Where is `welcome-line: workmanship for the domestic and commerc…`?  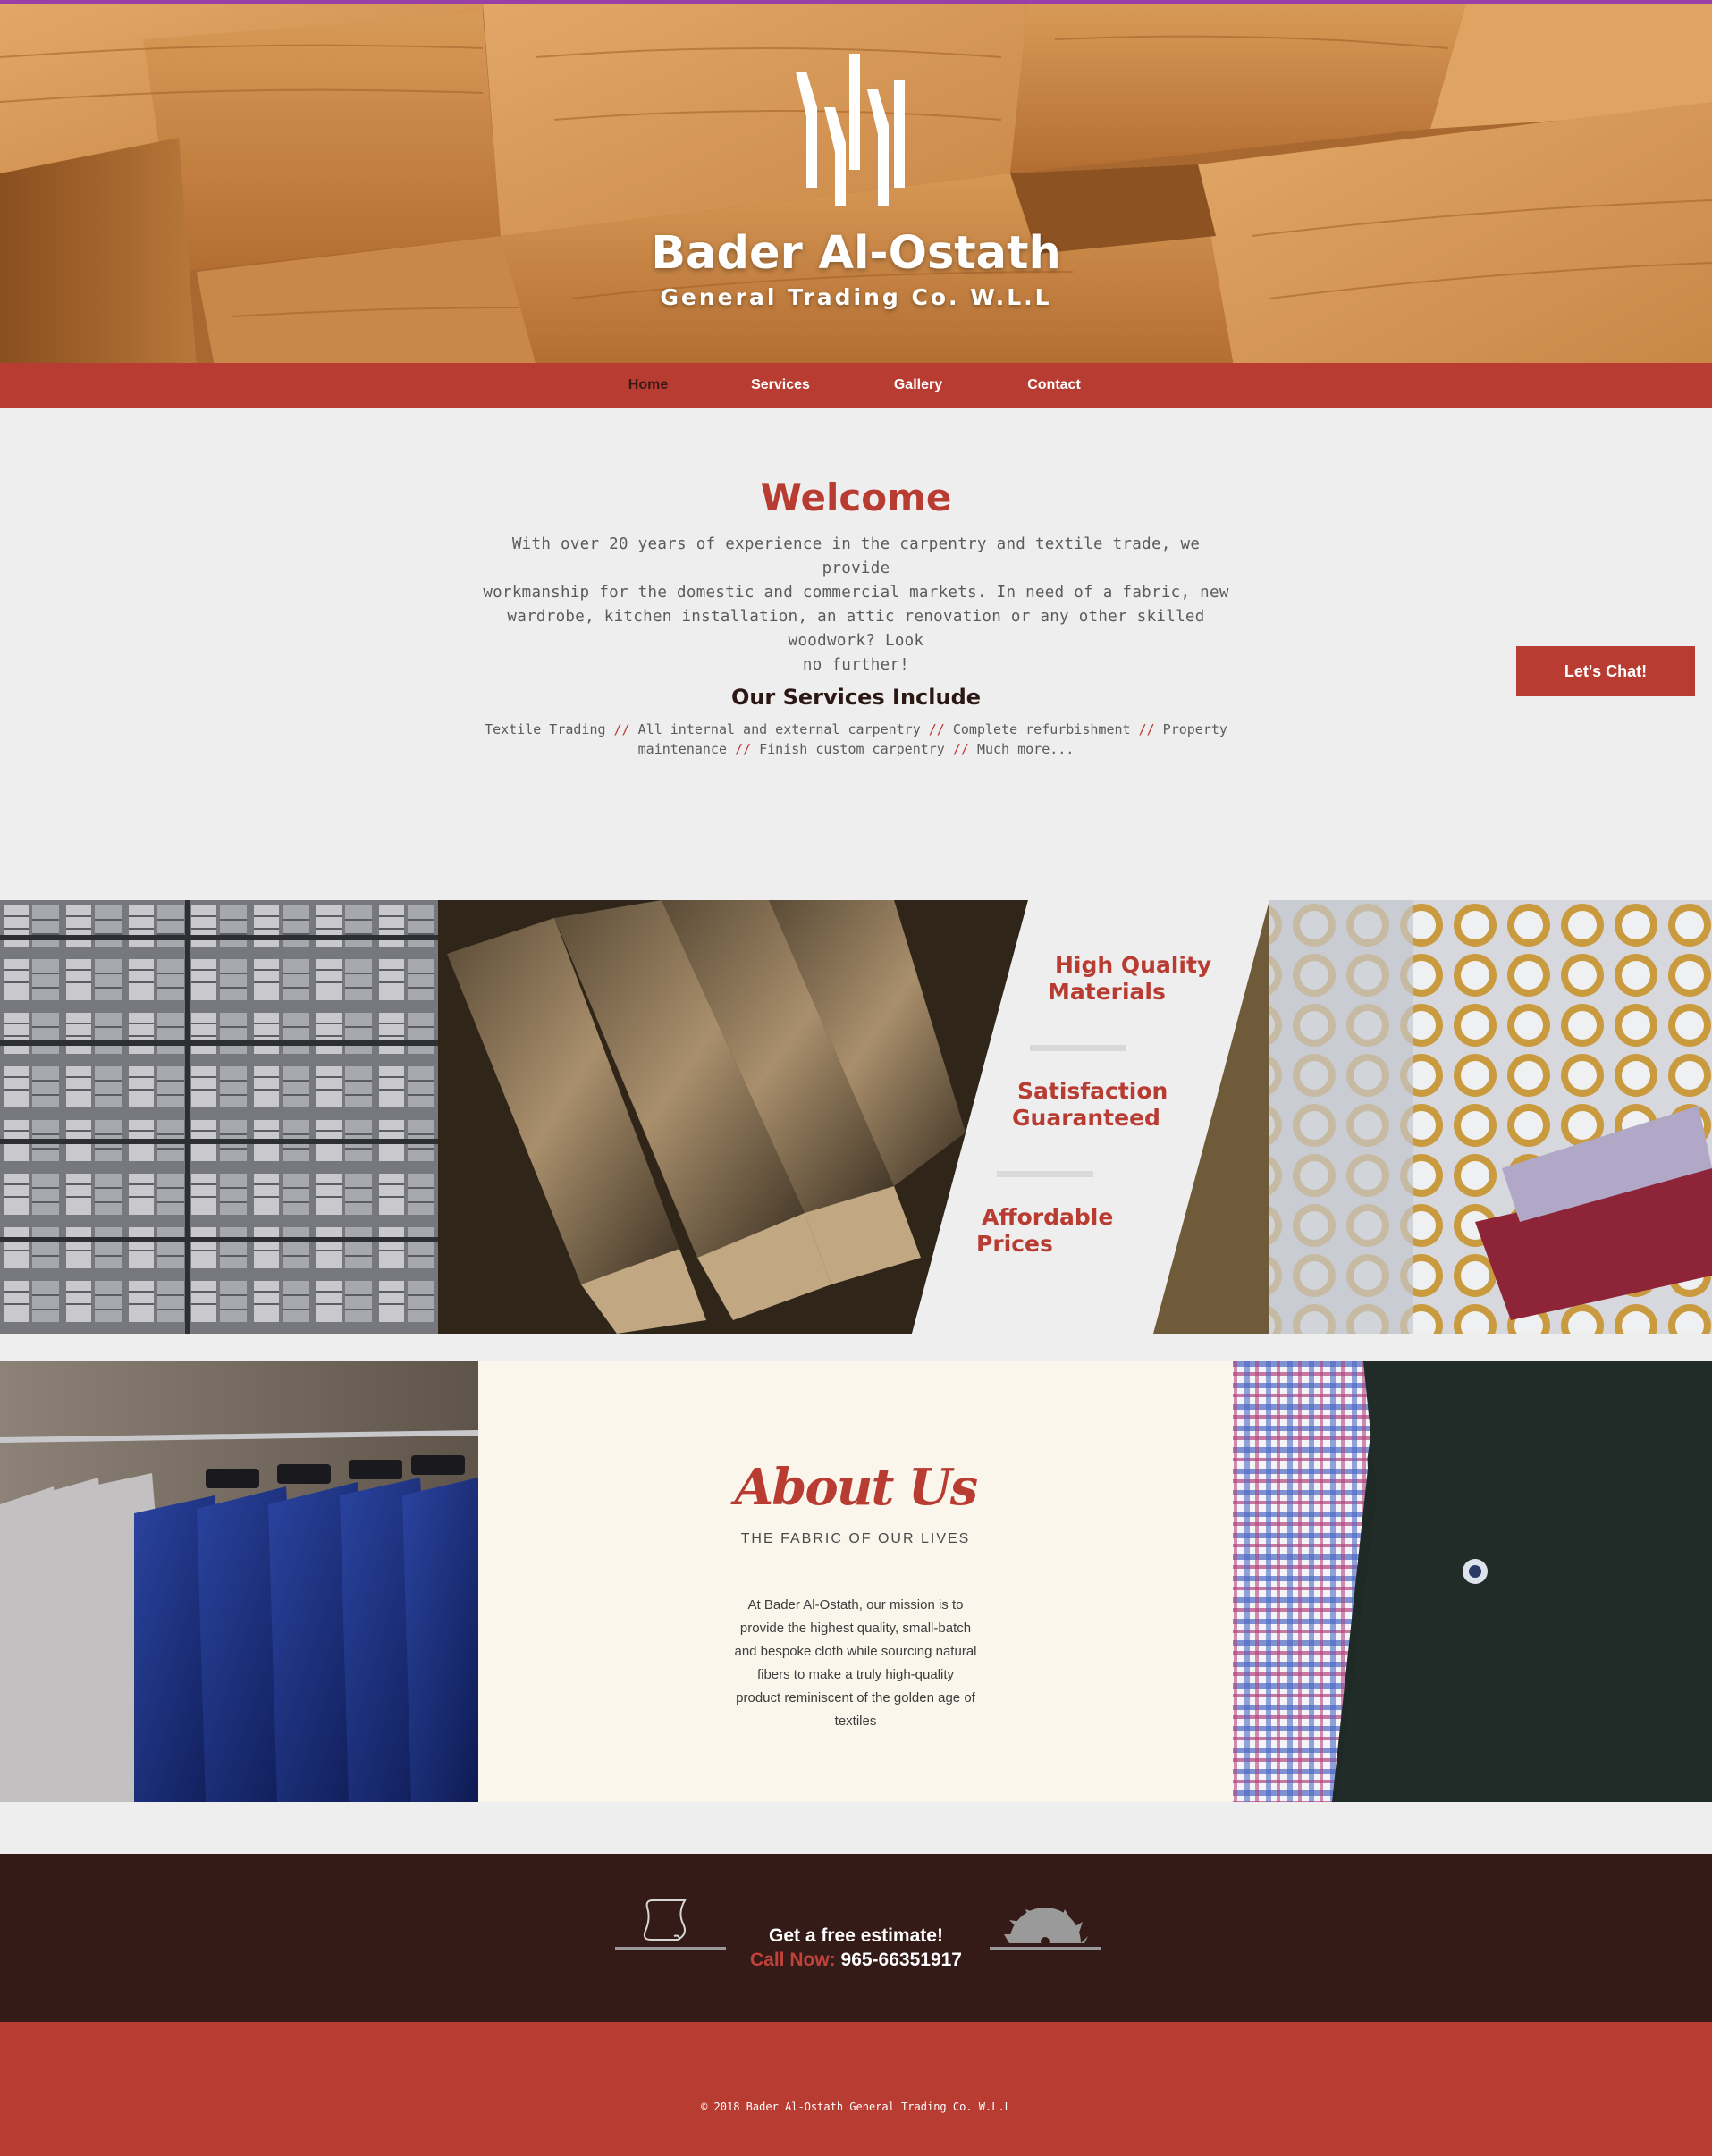 welcome-line: workmanship for the domestic and commerc… is located at coordinates (856, 593).